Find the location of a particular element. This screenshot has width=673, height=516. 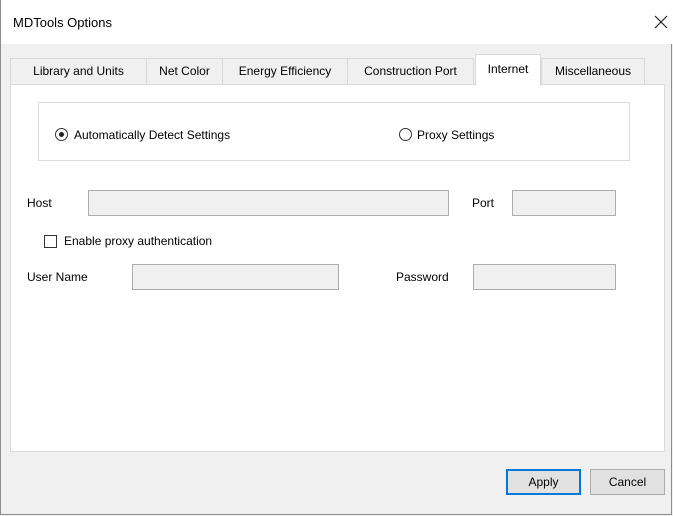

password-label: Password is located at coordinates (422, 277).